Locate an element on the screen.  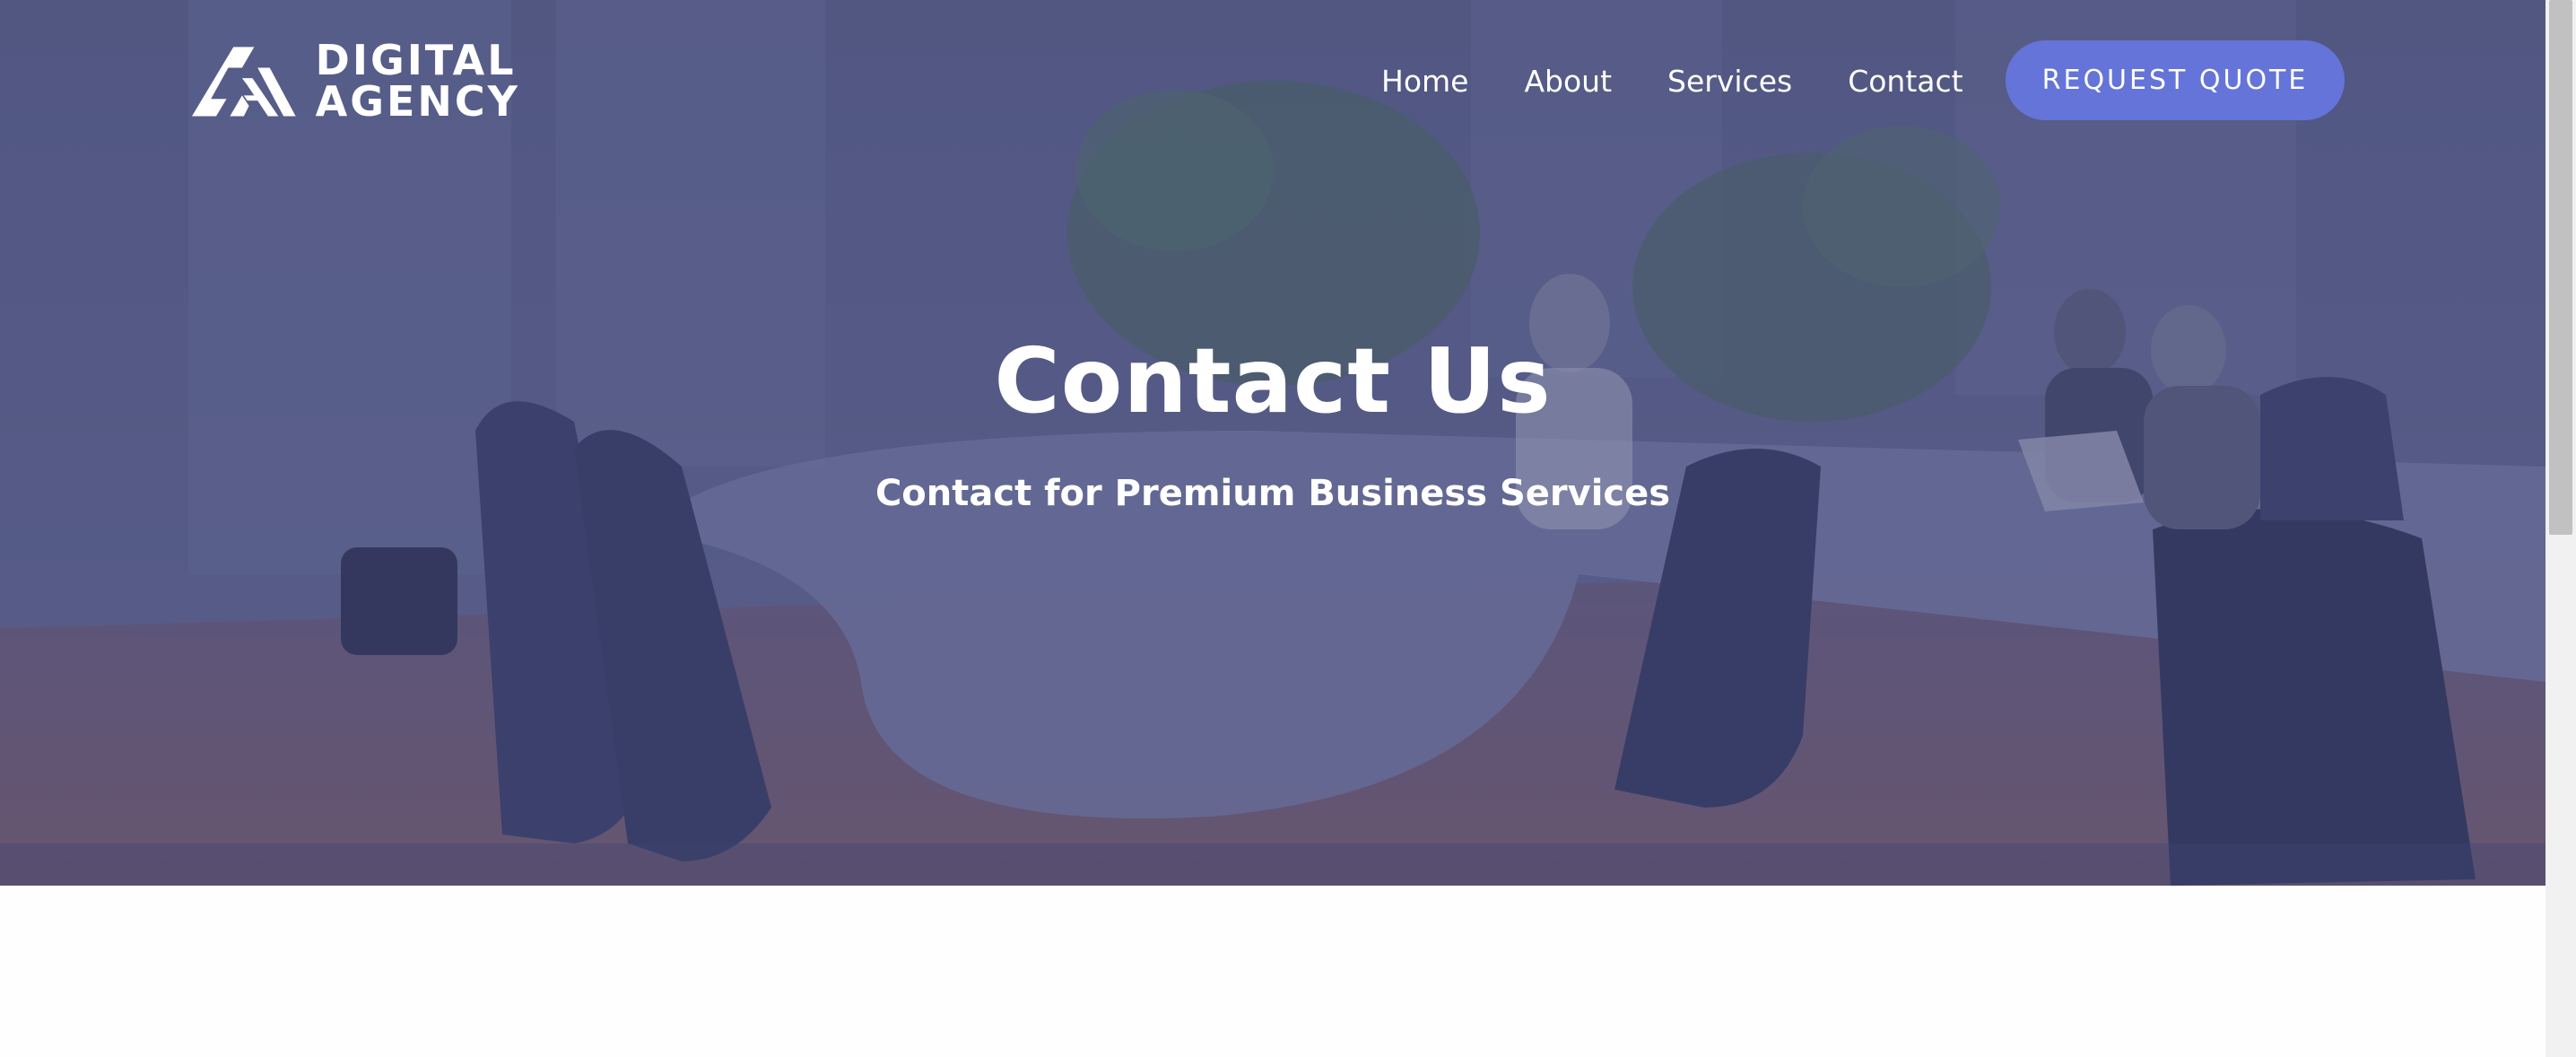
nav-item-services: Services is located at coordinates (1729, 81).